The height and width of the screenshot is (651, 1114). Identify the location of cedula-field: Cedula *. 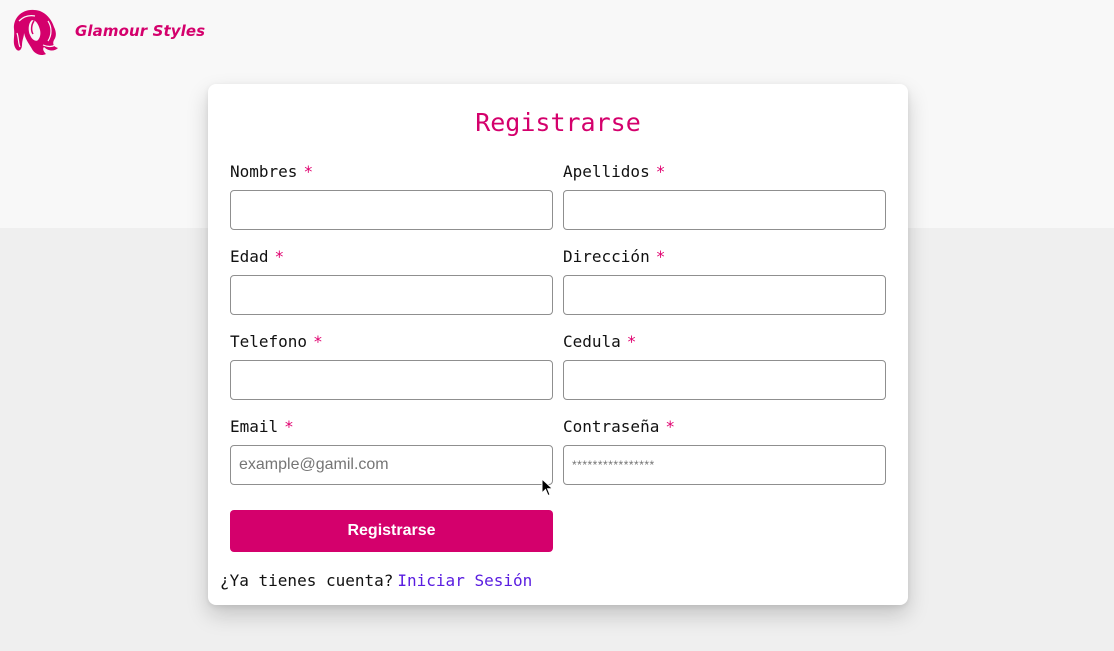
(724, 365).